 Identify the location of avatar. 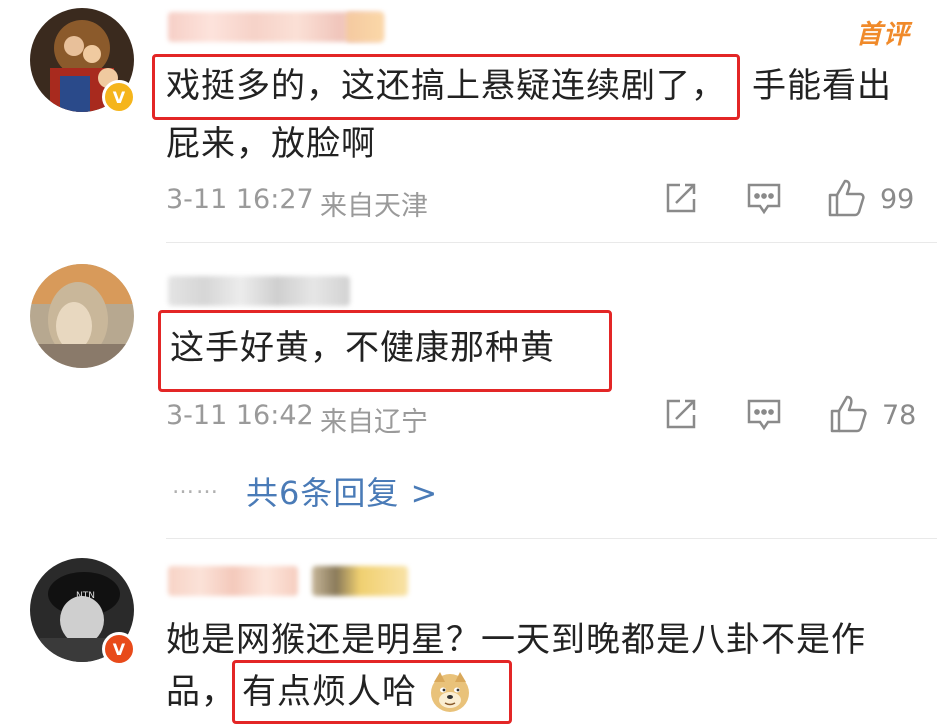
(82, 316).